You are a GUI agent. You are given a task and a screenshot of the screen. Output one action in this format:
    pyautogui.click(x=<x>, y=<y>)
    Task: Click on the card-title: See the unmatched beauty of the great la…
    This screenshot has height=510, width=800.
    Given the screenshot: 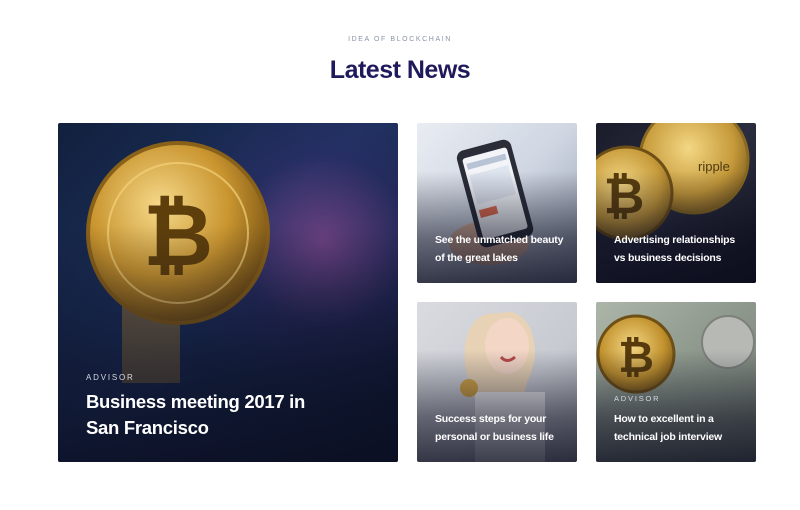 What is the action you would take?
    pyautogui.click(x=500, y=249)
    